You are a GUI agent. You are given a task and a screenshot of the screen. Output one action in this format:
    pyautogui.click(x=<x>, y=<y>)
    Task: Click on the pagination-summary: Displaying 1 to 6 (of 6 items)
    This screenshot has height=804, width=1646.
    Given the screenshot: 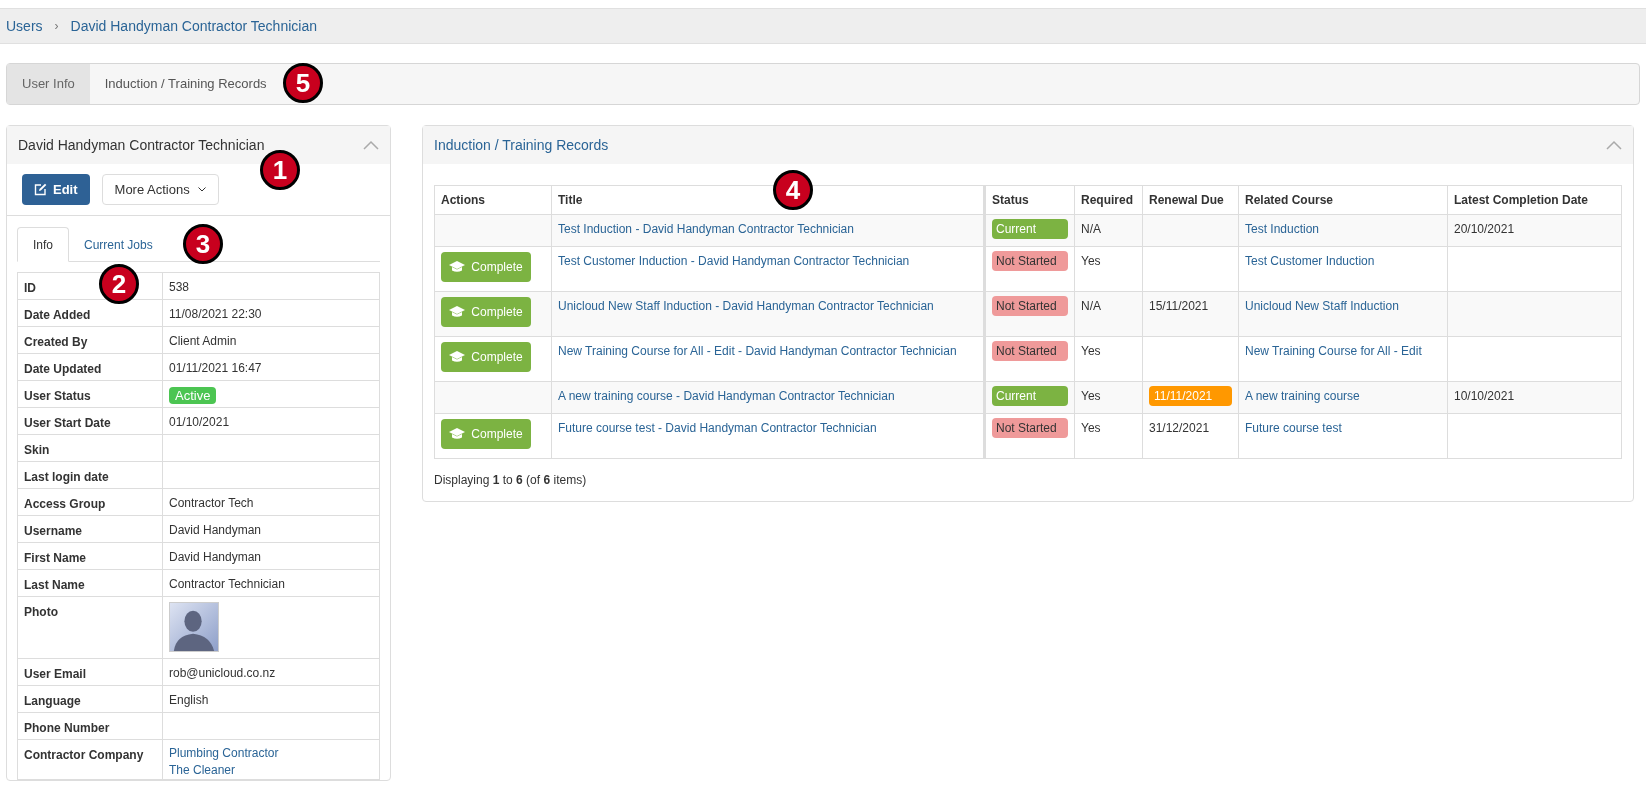 What is the action you would take?
    pyautogui.click(x=511, y=480)
    